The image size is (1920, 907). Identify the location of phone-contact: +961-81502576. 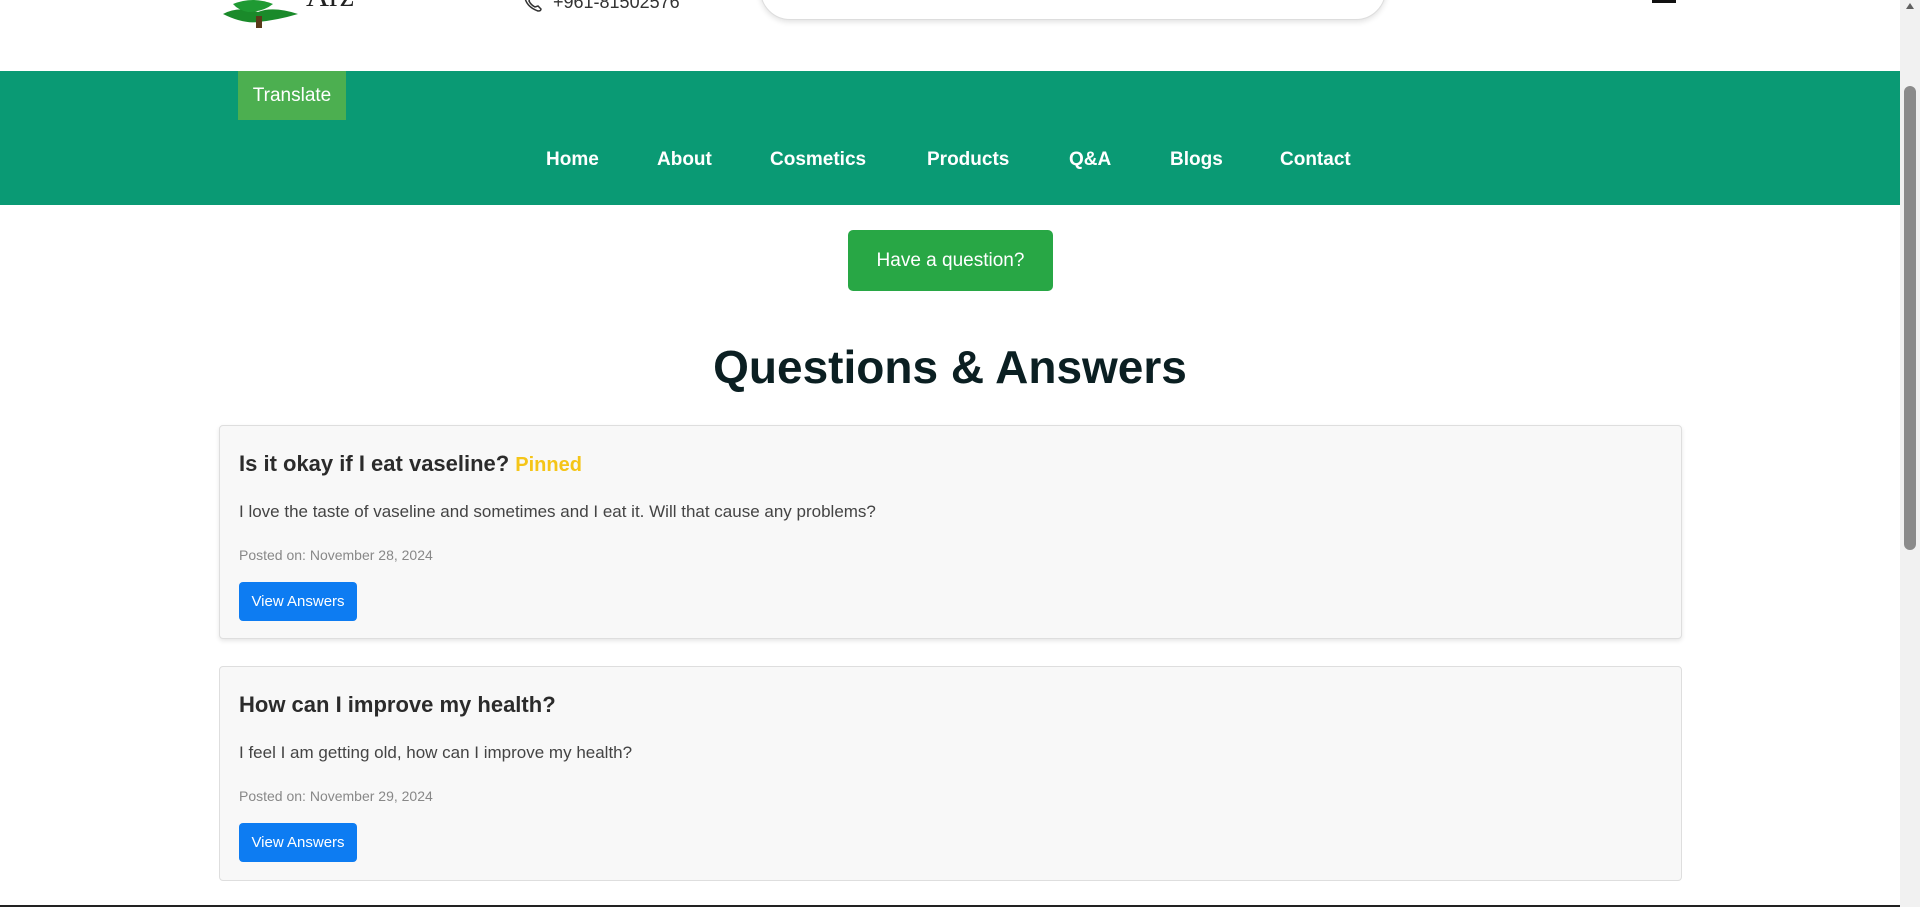
(601, 6).